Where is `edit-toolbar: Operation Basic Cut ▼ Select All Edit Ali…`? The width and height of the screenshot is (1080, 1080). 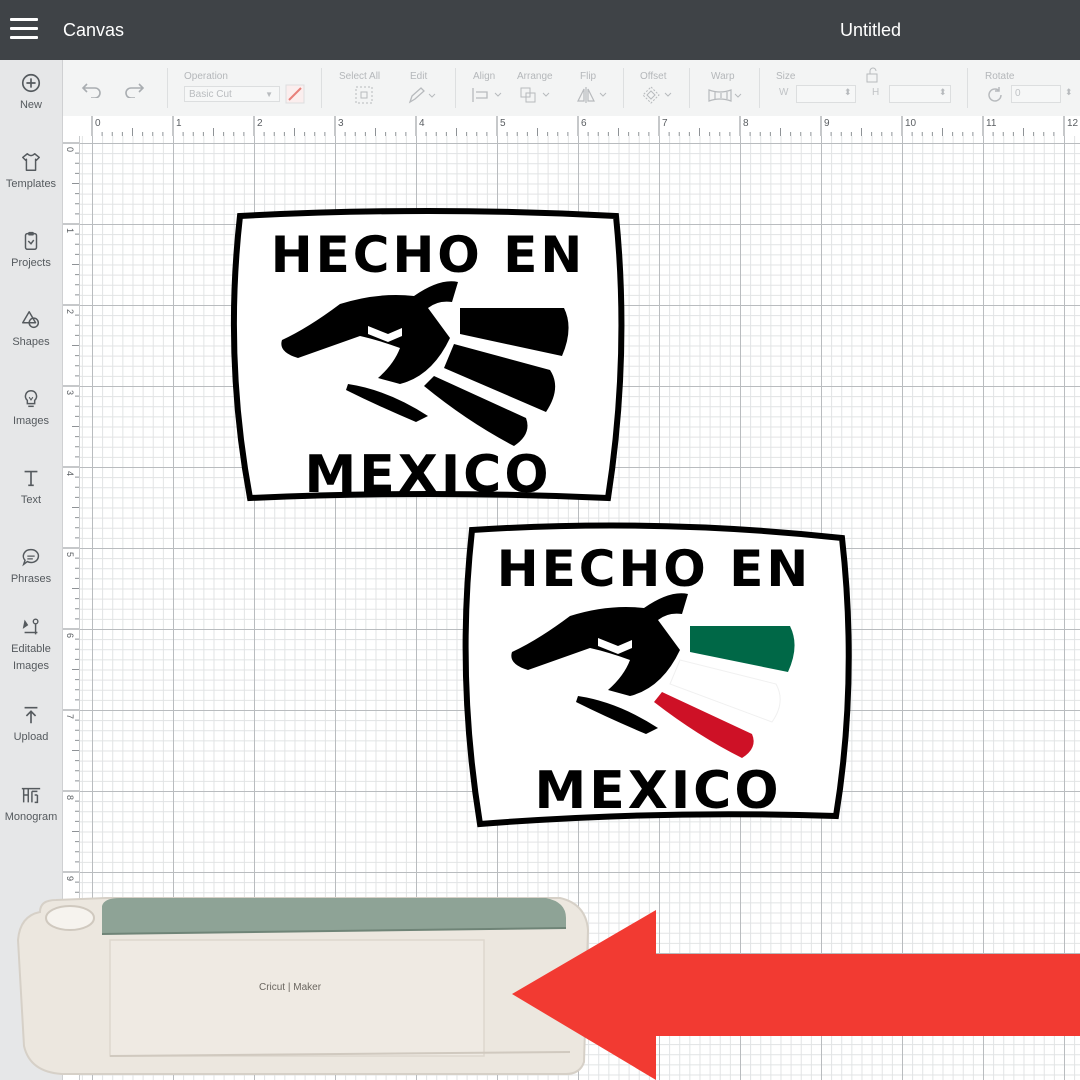 edit-toolbar: Operation Basic Cut ▼ Select All Edit Ali… is located at coordinates (571, 88).